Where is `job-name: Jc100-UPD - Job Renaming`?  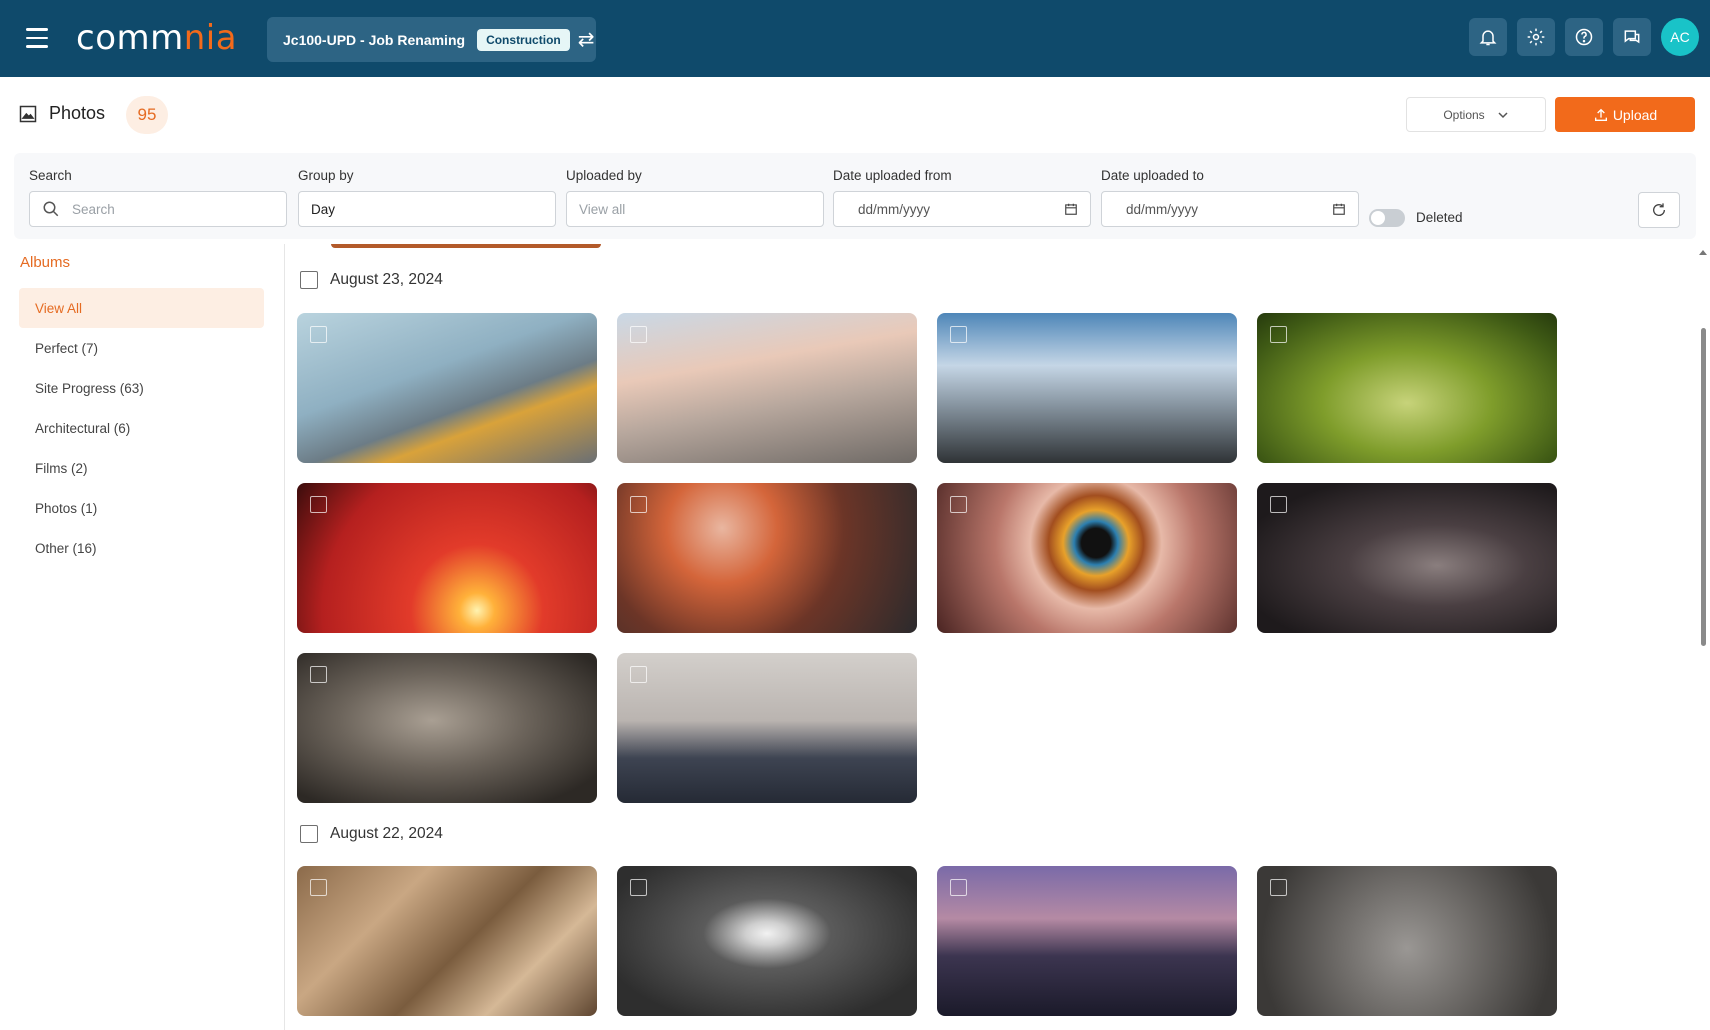
job-name: Jc100-UPD - Job Renaming is located at coordinates (374, 39).